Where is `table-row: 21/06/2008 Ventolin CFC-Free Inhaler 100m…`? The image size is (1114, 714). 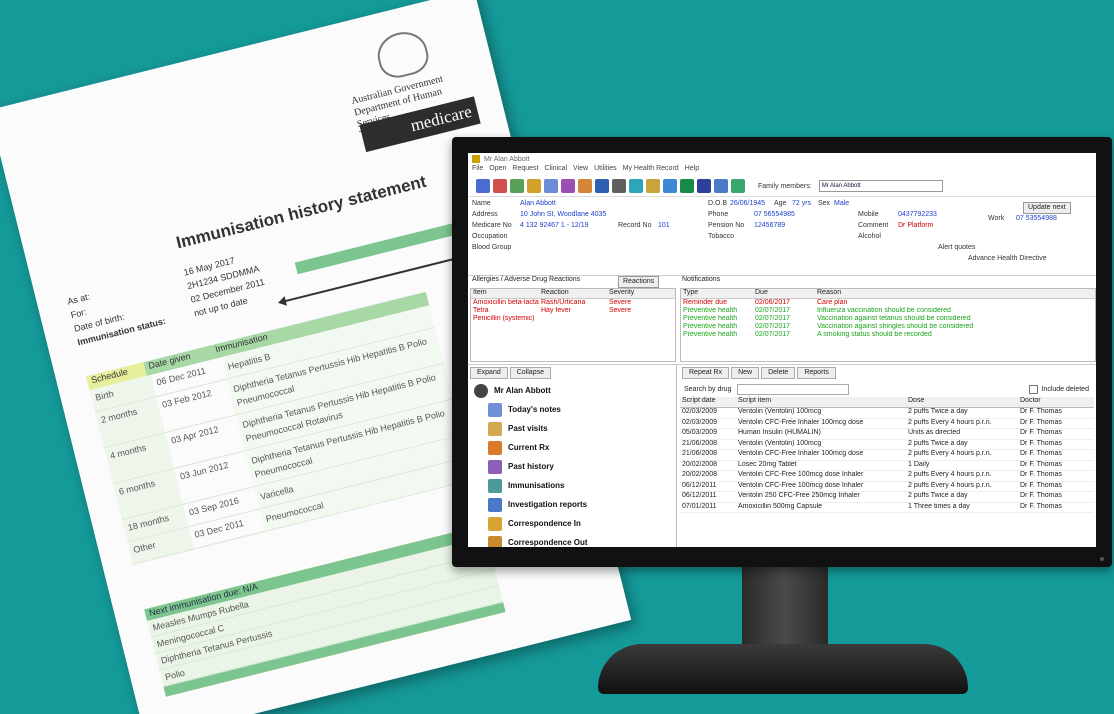 table-row: 21/06/2008 Ventolin CFC-Free Inhaler 100m… is located at coordinates (887, 455).